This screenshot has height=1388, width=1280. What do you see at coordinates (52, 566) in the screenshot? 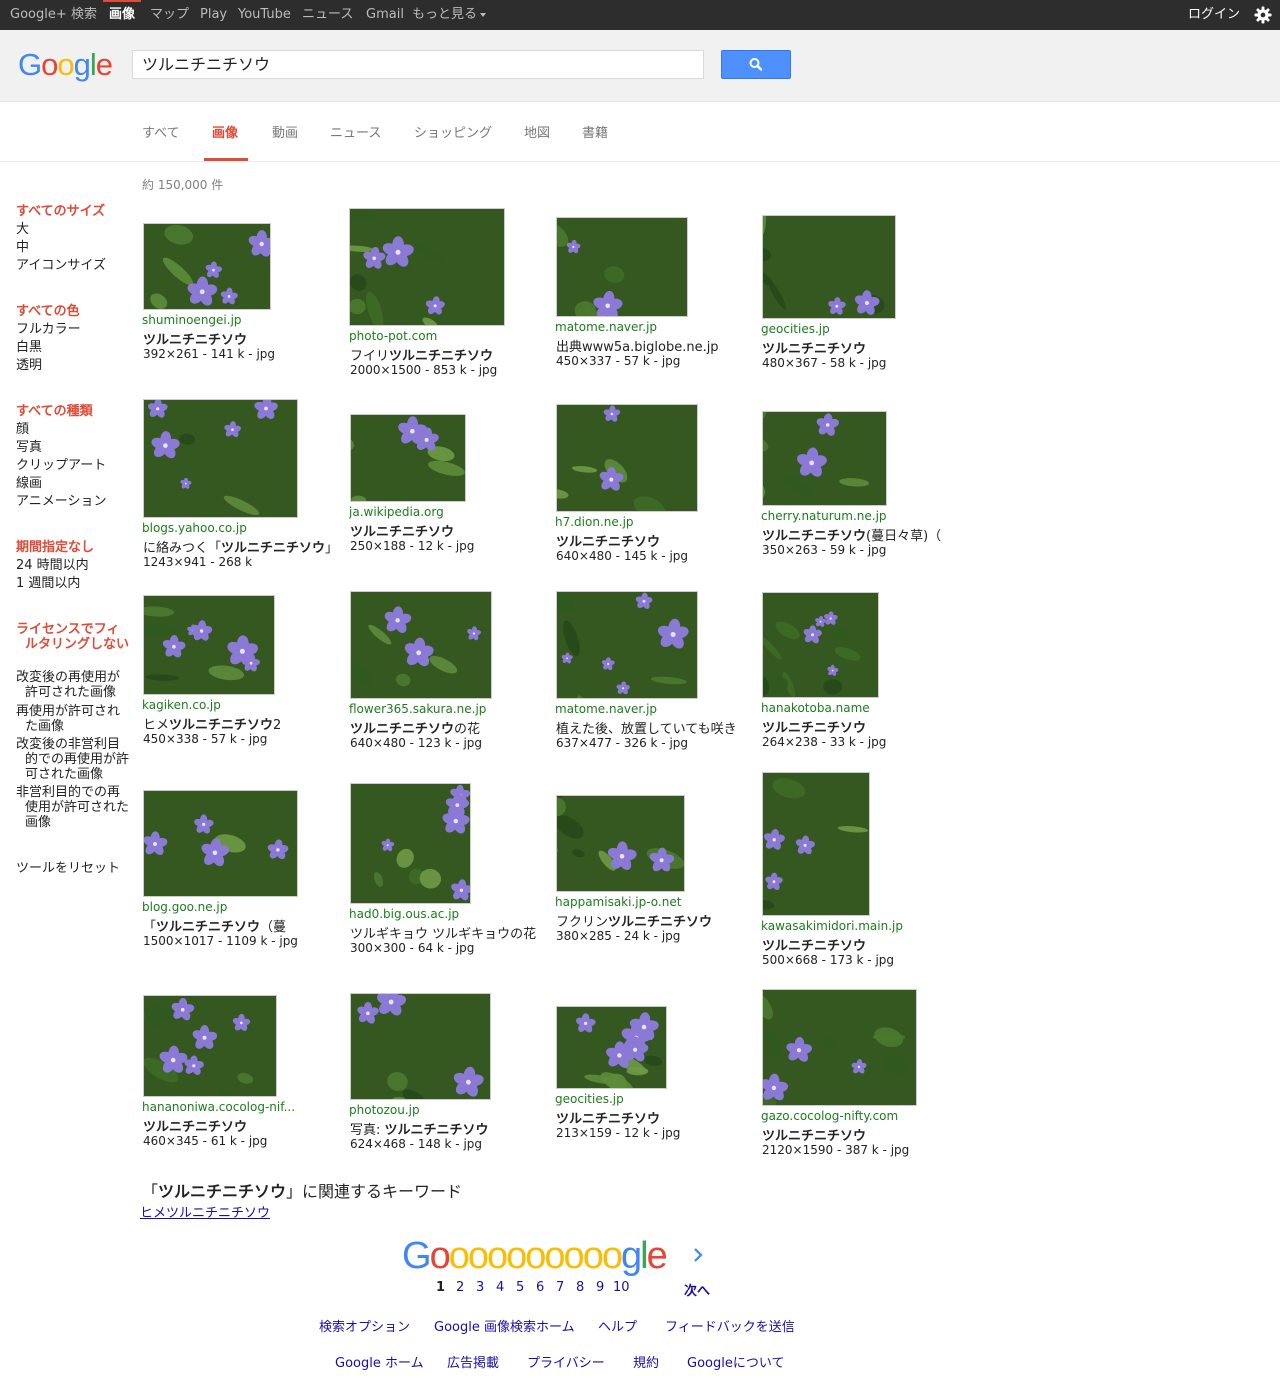
I see `filter-time-24h: 24 時間以内` at bounding box center [52, 566].